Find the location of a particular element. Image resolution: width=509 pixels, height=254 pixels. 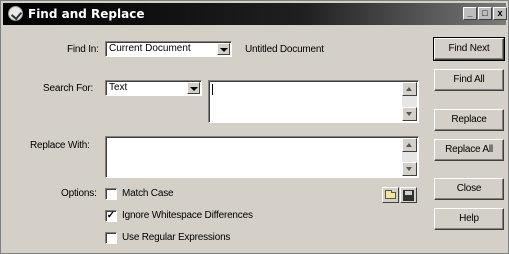

replace-all-button: Replace All is located at coordinates (469, 150).